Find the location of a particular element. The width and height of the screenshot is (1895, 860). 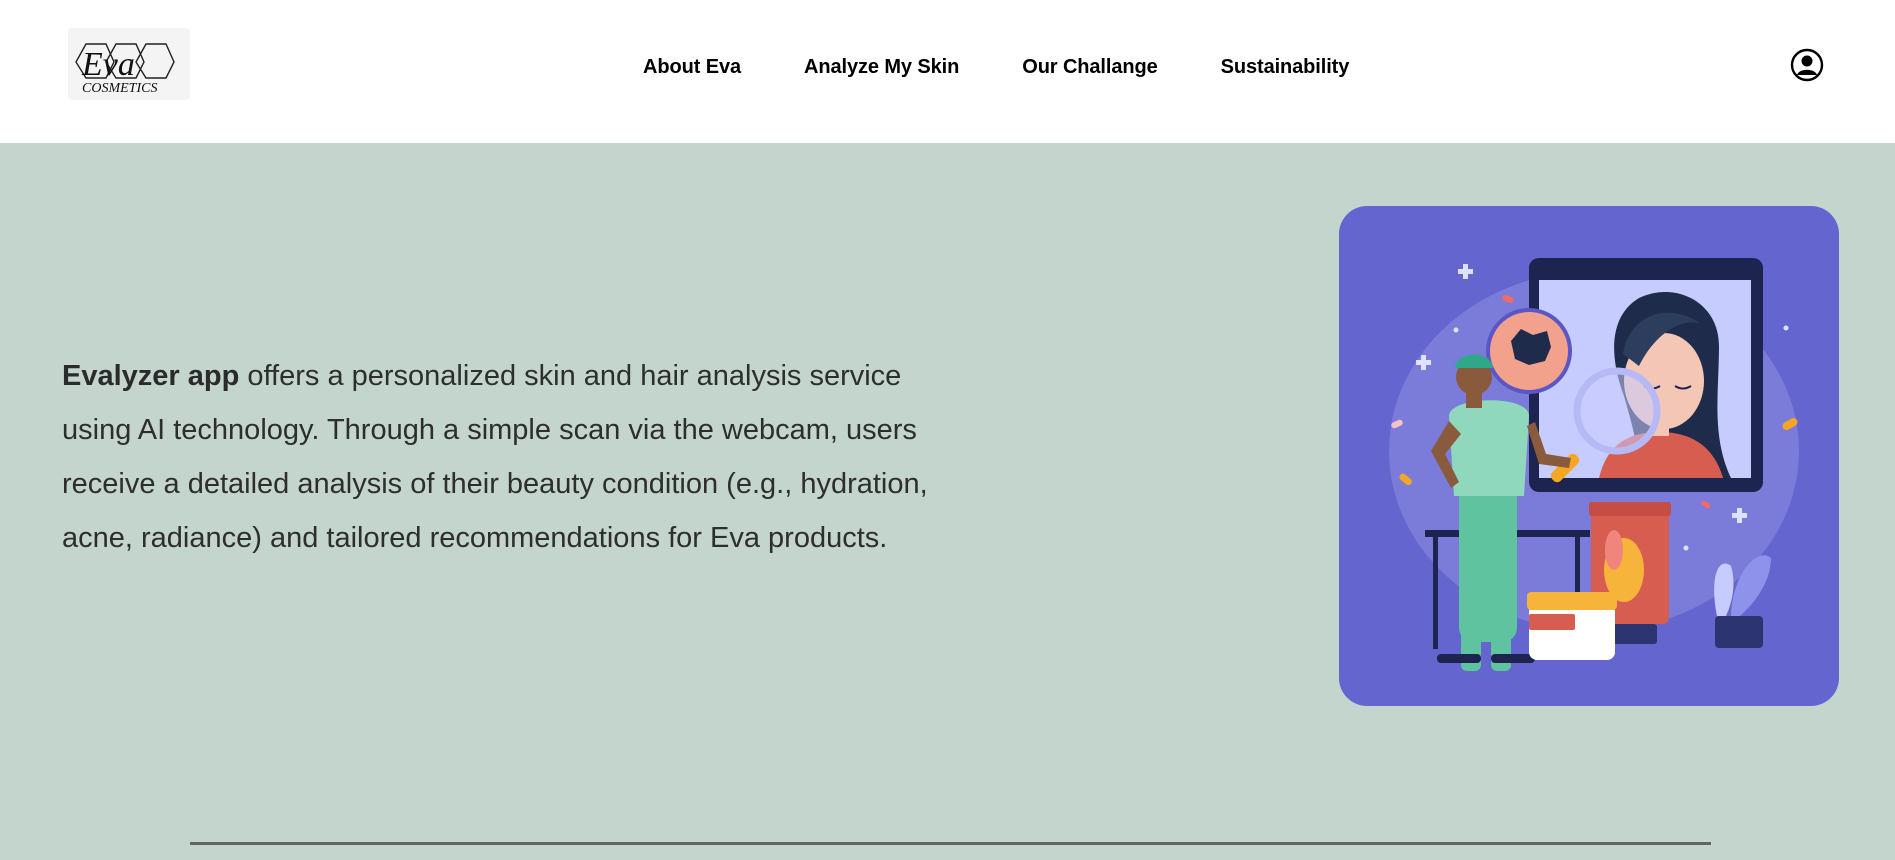

nav-sustainability: Sustainability is located at coordinates (1285, 67).